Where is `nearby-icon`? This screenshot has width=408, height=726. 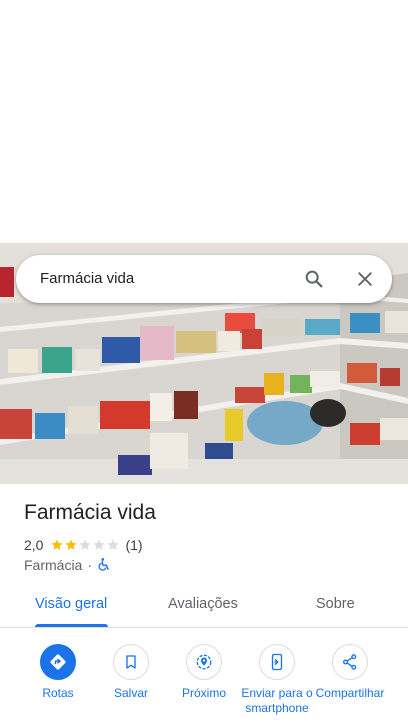
nearby-icon is located at coordinates (204, 662).